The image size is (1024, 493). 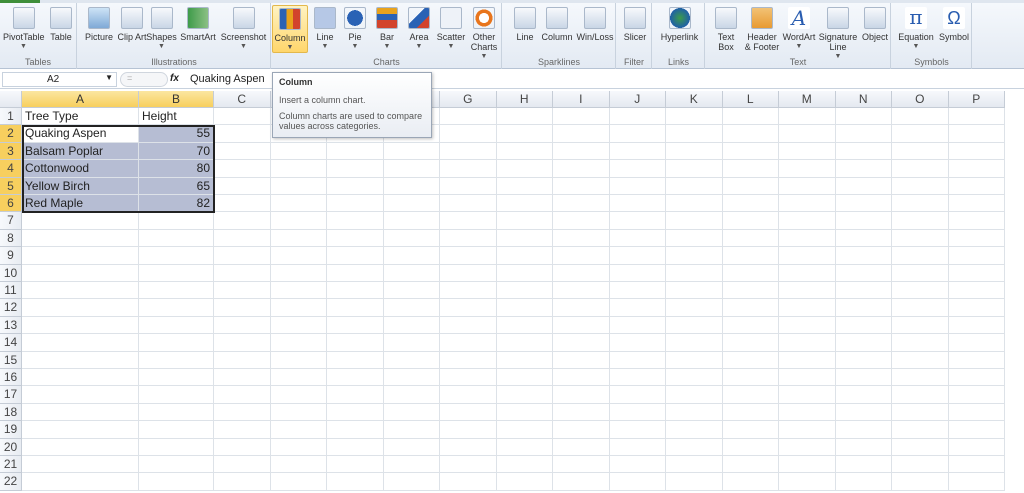 I want to click on insert-function-icon: fx, so click(x=174, y=78).